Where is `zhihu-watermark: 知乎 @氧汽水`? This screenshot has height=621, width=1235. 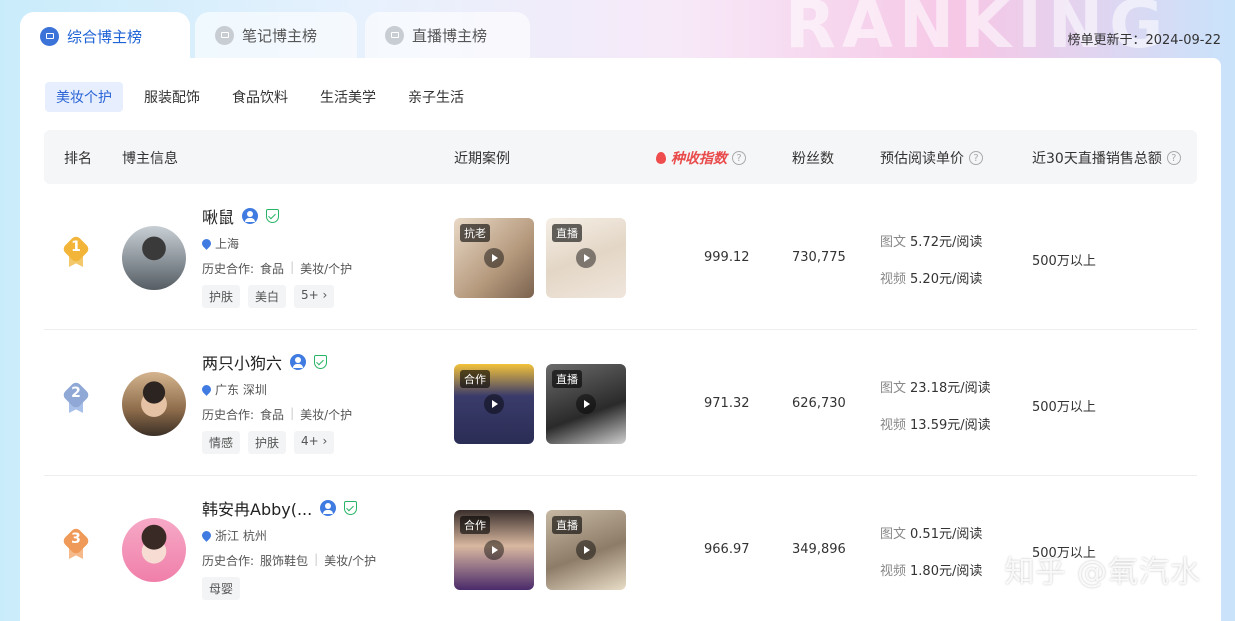
zhihu-watermark: 知乎 @氧汽水 is located at coordinates (1102, 572).